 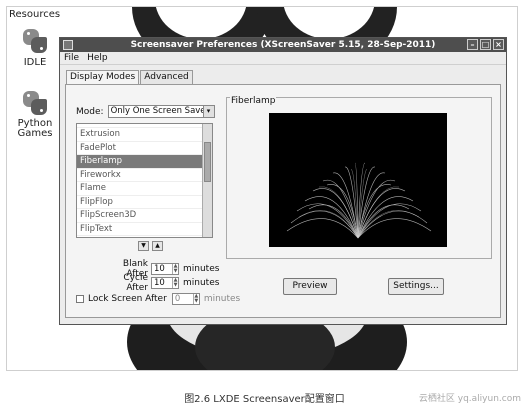 I want to click on tab-display-modes: Display Modes, so click(x=103, y=77).